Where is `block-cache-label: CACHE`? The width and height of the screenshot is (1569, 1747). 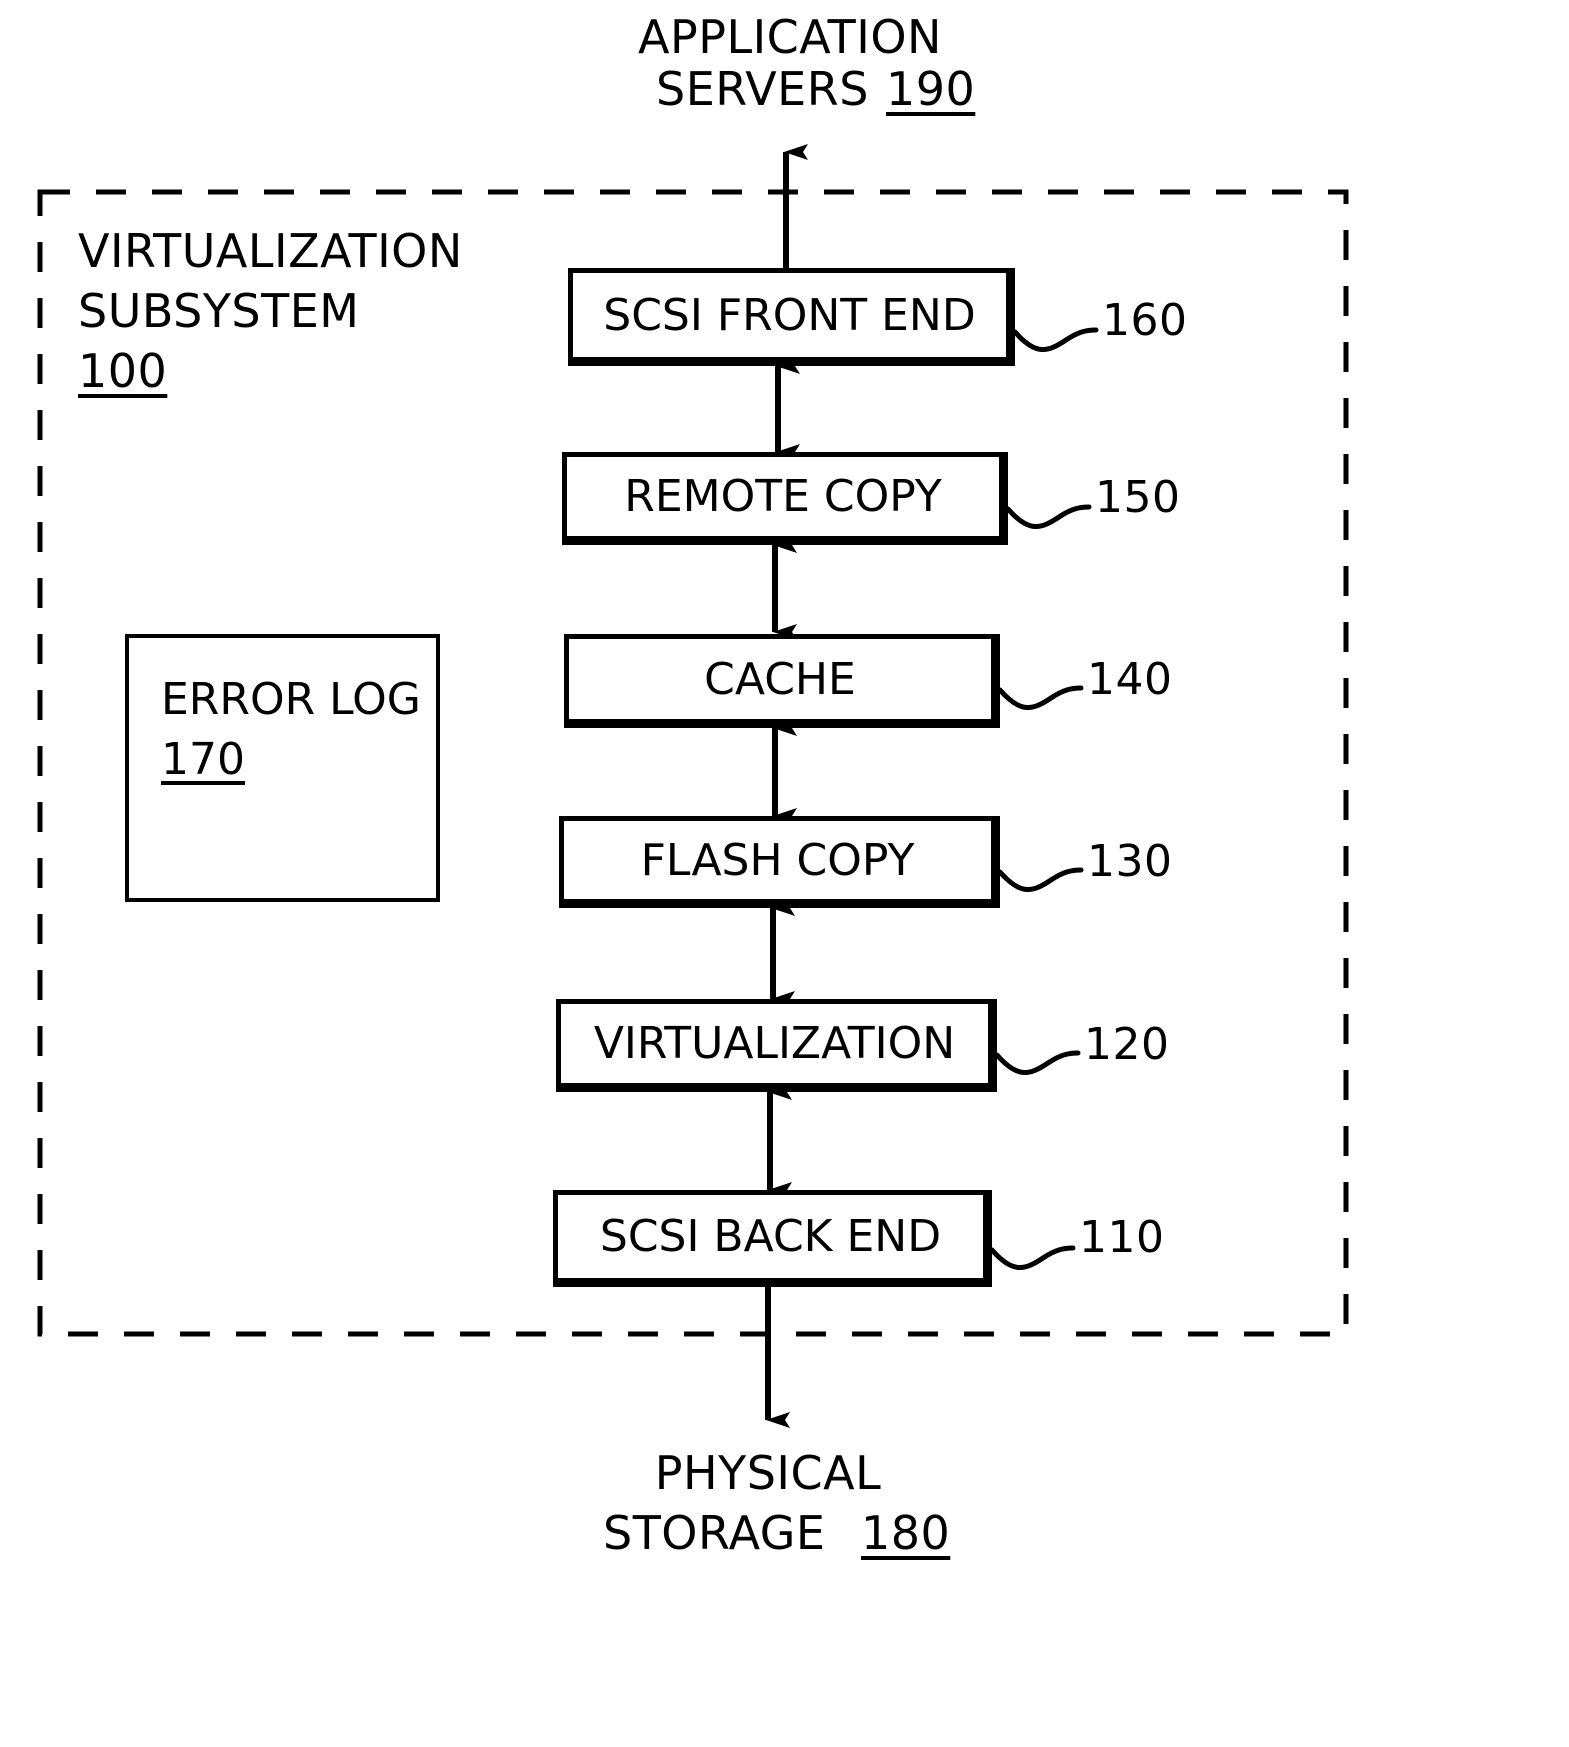
block-cache-label: CACHE is located at coordinates (780, 679).